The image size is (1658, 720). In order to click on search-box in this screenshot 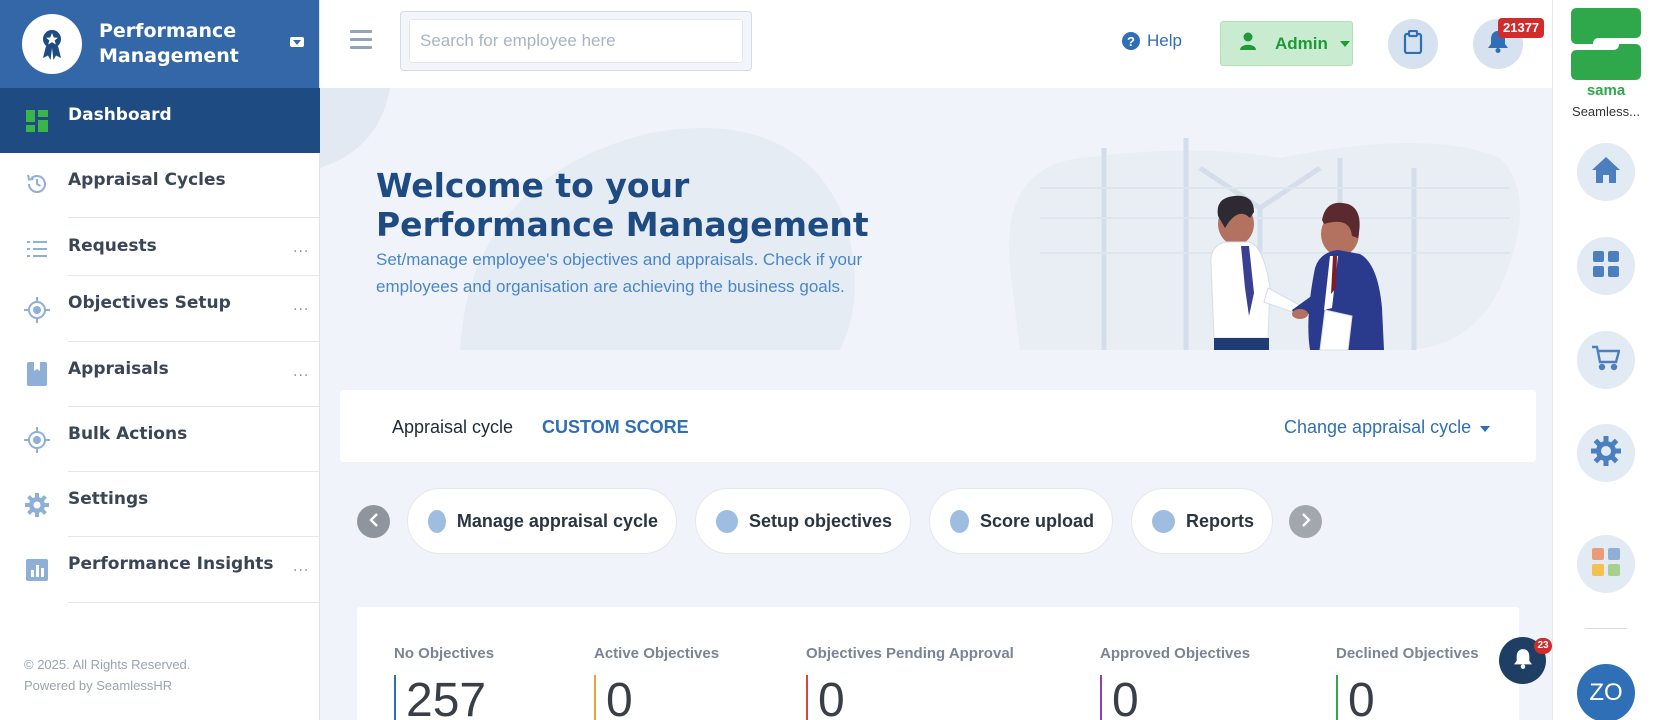, I will do `click(576, 41)`.